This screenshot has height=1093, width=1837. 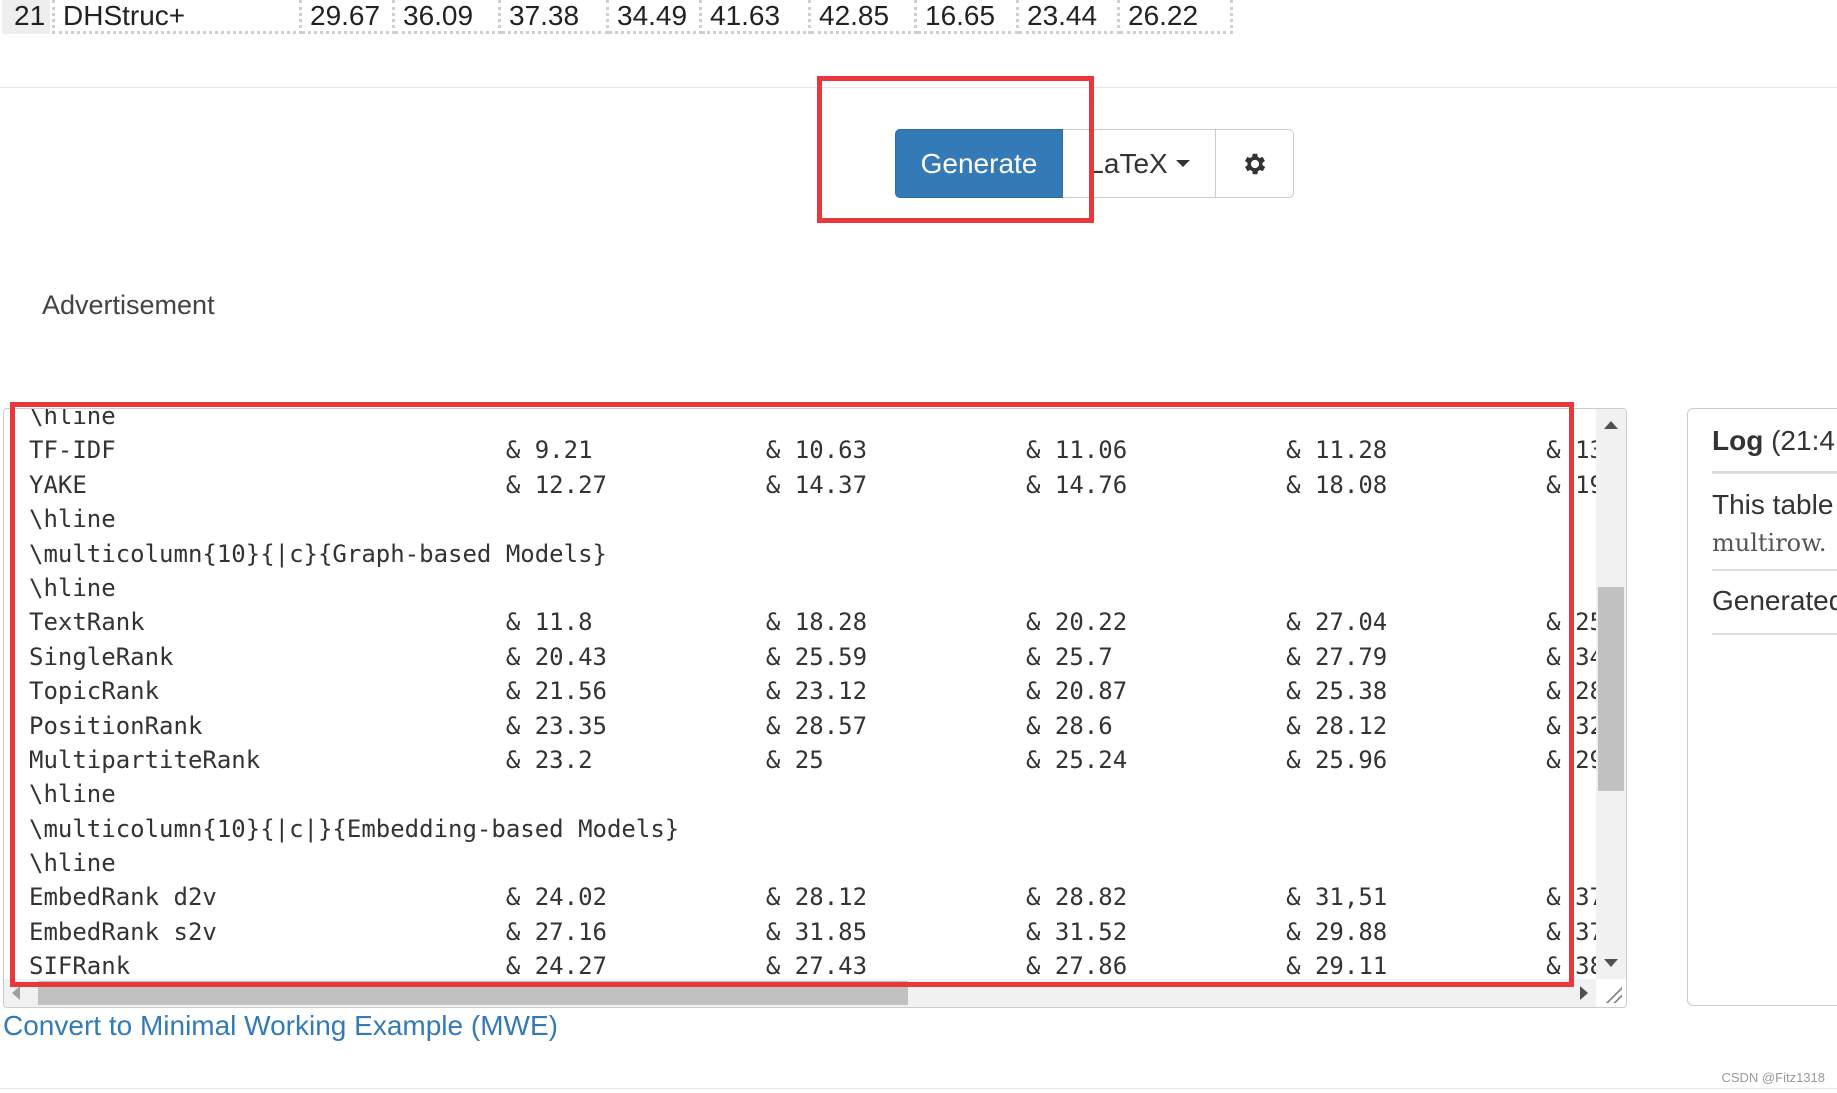 What do you see at coordinates (1773, 1077) in the screenshot?
I see `watermark: CSDN @Fitz1318` at bounding box center [1773, 1077].